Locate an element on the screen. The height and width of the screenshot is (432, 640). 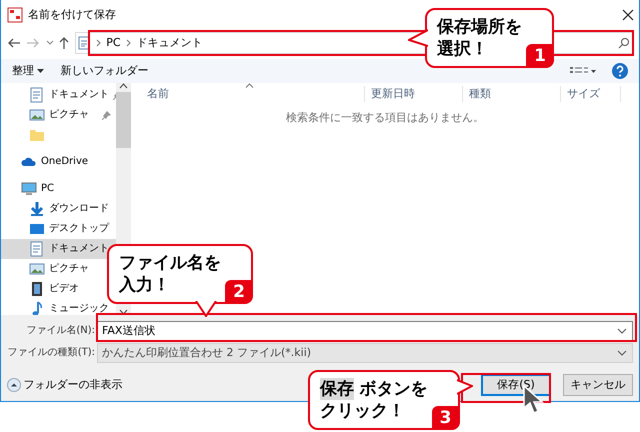
pin-icon is located at coordinates (107, 115).